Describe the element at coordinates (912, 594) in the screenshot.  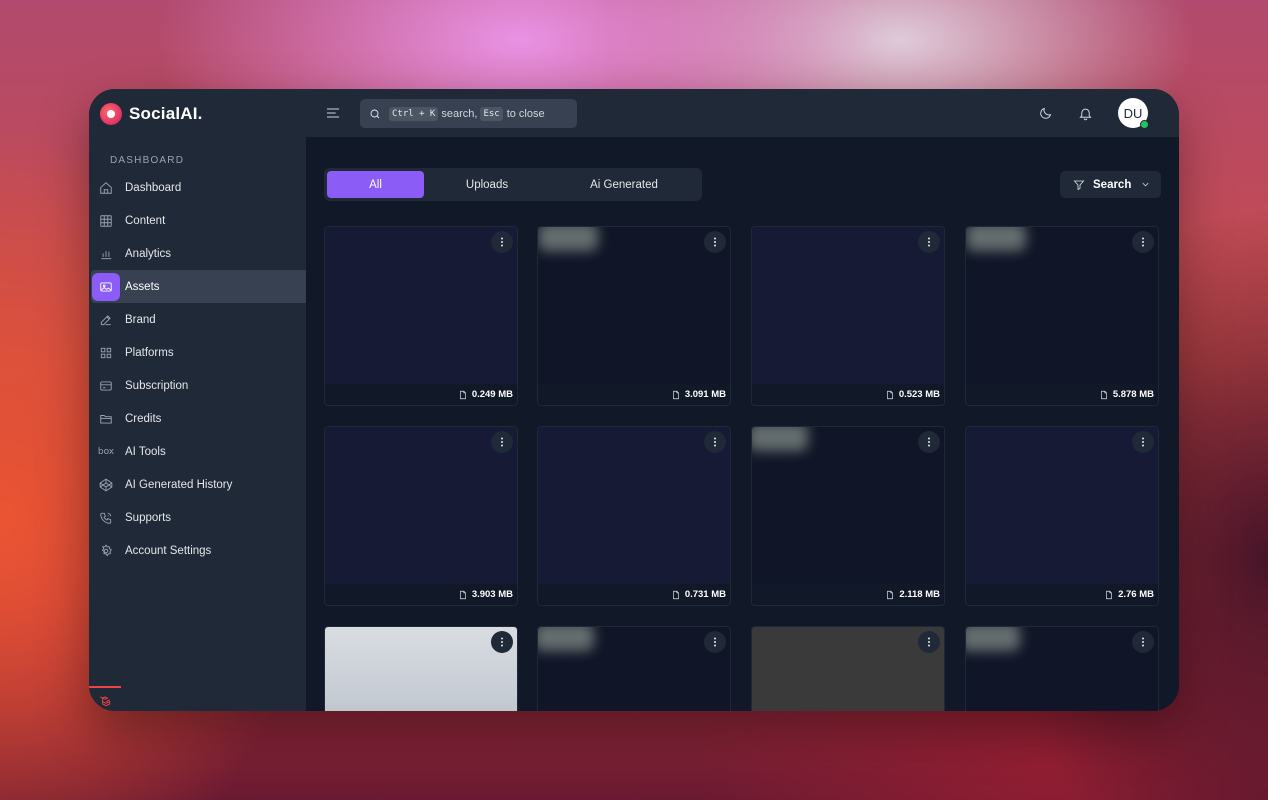
I see `asset-size: 2.118 MB` at that location.